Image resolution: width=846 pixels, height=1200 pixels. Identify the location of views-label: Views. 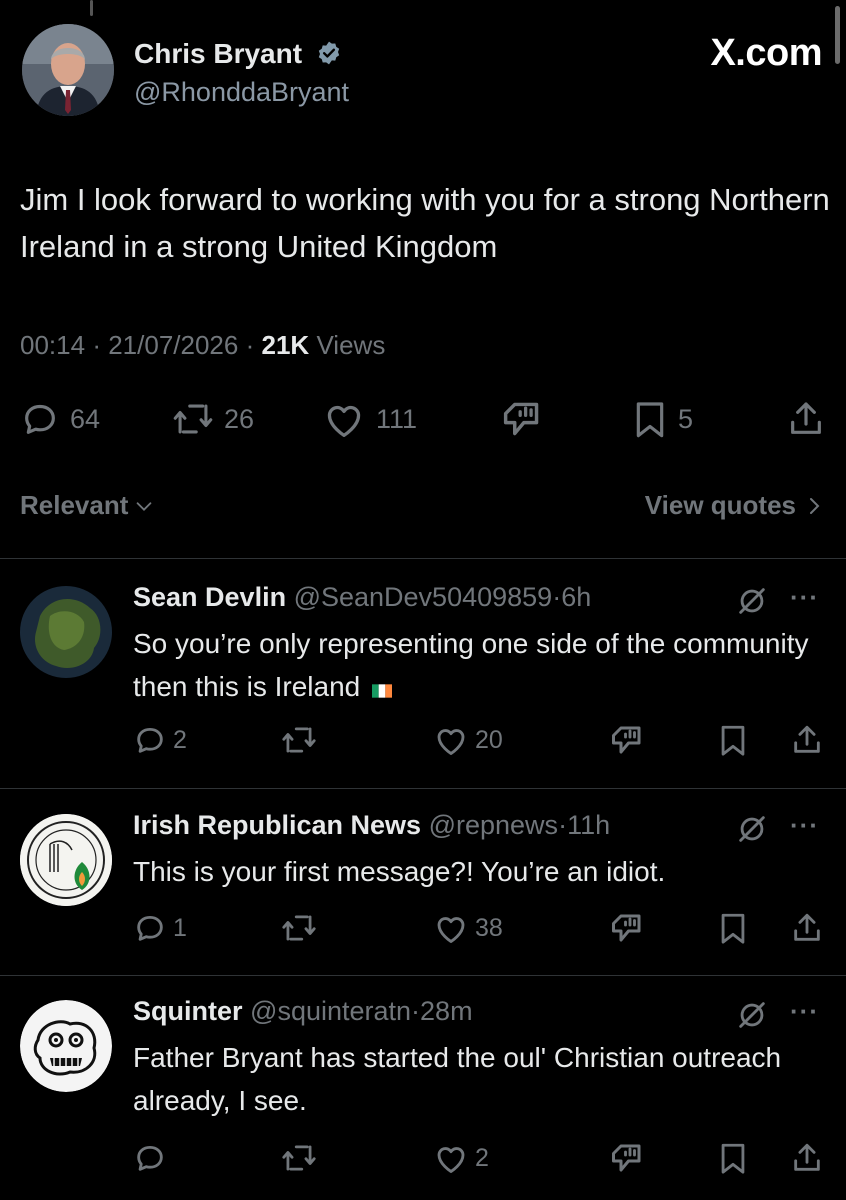
(351, 345).